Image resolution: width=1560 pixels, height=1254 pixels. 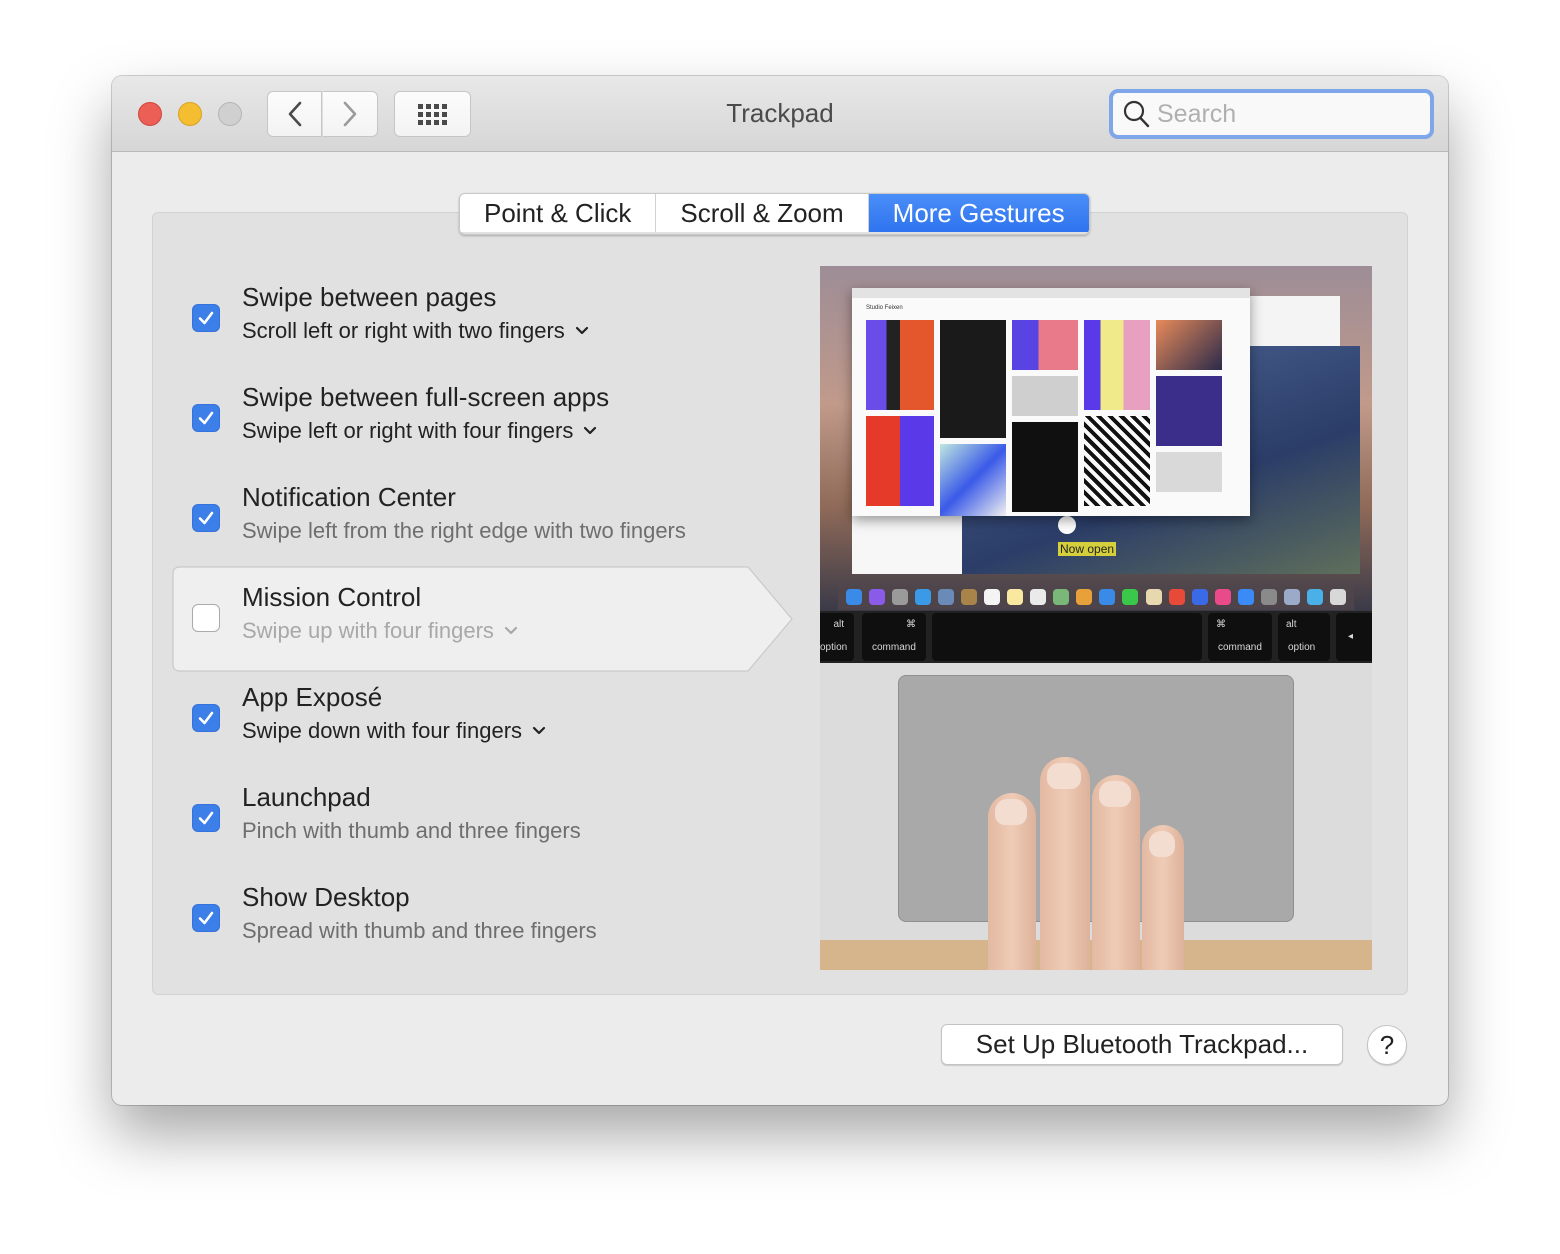 I want to click on preview-screen: Now open Studio Feixen, so click(x=1096, y=438).